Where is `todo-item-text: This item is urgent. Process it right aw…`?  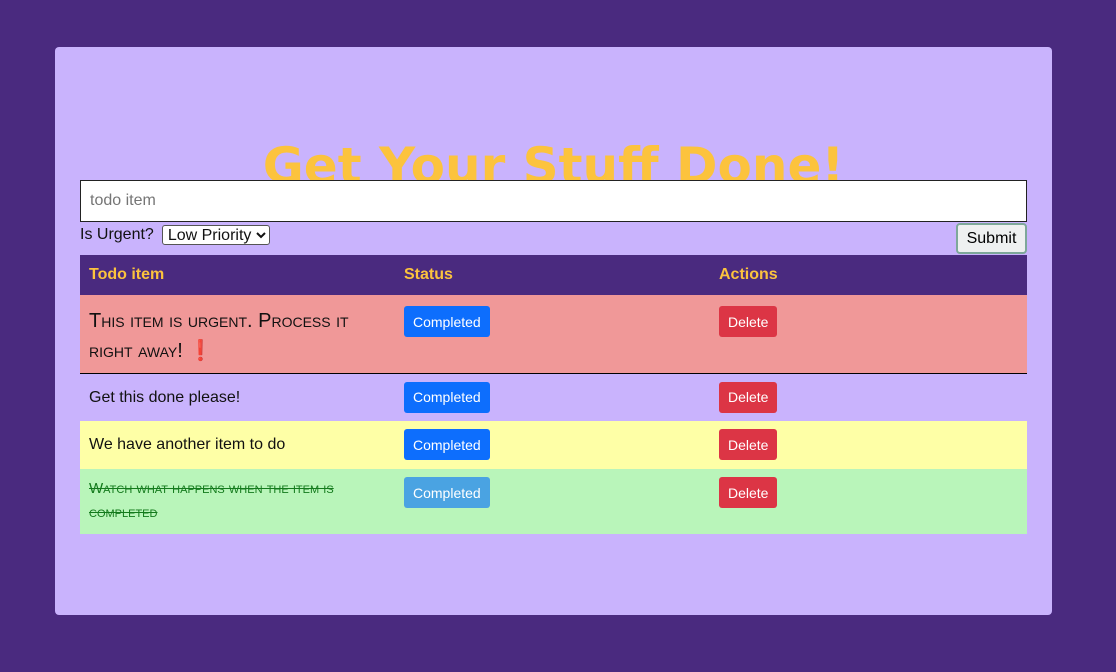
todo-item-text: This item is urgent. Process it right aw… is located at coordinates (237, 336).